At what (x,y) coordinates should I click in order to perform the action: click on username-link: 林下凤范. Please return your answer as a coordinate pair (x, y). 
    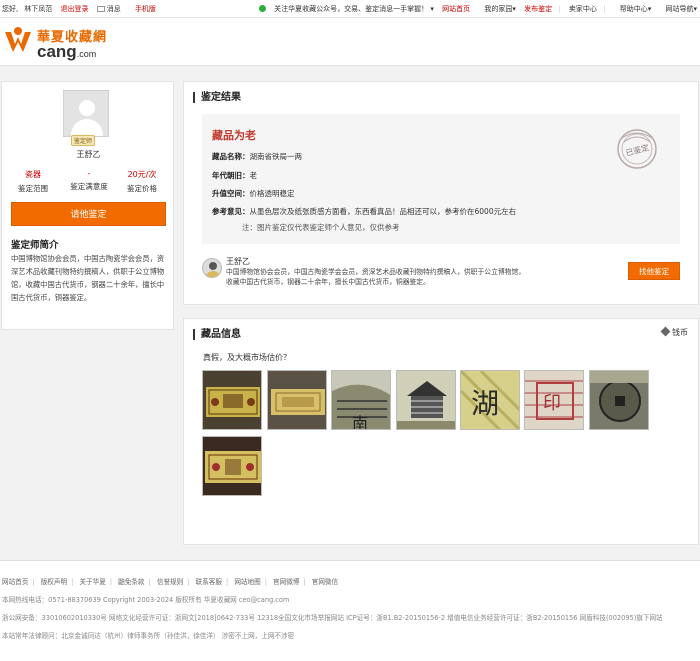
    Looking at the image, I should click on (38, 9).